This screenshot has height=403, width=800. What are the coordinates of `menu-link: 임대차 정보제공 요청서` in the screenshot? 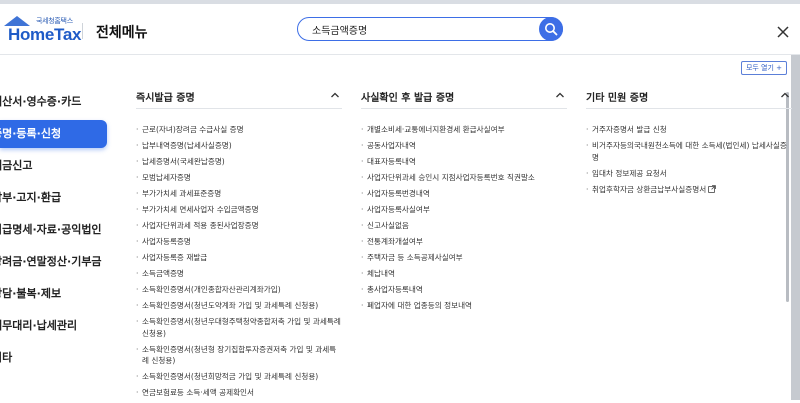 It's located at (689, 174).